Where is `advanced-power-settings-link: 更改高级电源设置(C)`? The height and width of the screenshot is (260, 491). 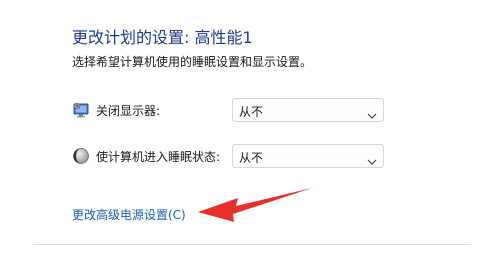 advanced-power-settings-link: 更改高级电源设置(C) is located at coordinates (129, 214).